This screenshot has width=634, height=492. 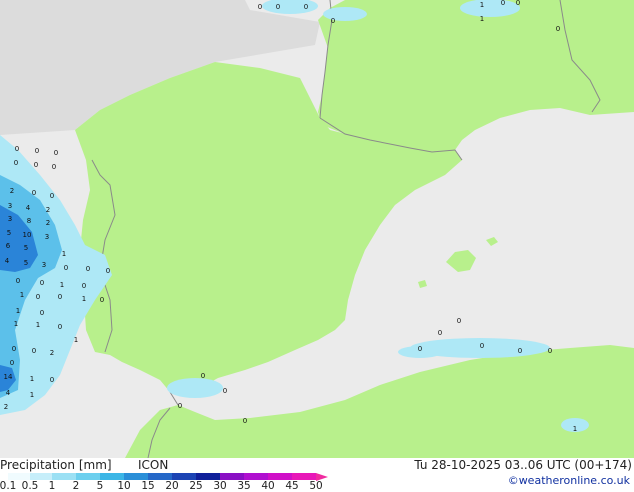 What do you see at coordinates (8, 486) in the screenshot?
I see `legend-tick-label: 0.1` at bounding box center [8, 486].